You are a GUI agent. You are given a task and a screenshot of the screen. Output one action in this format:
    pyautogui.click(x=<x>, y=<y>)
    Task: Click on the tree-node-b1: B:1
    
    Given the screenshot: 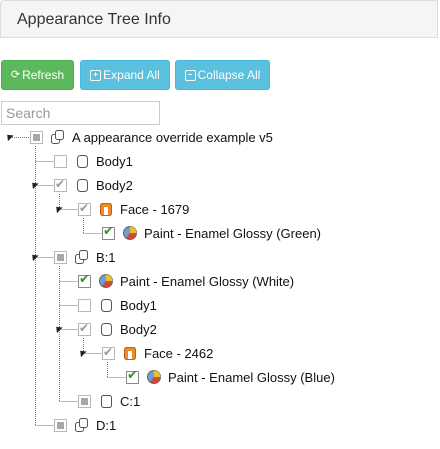 What is the action you would take?
    pyautogui.click(x=85, y=257)
    